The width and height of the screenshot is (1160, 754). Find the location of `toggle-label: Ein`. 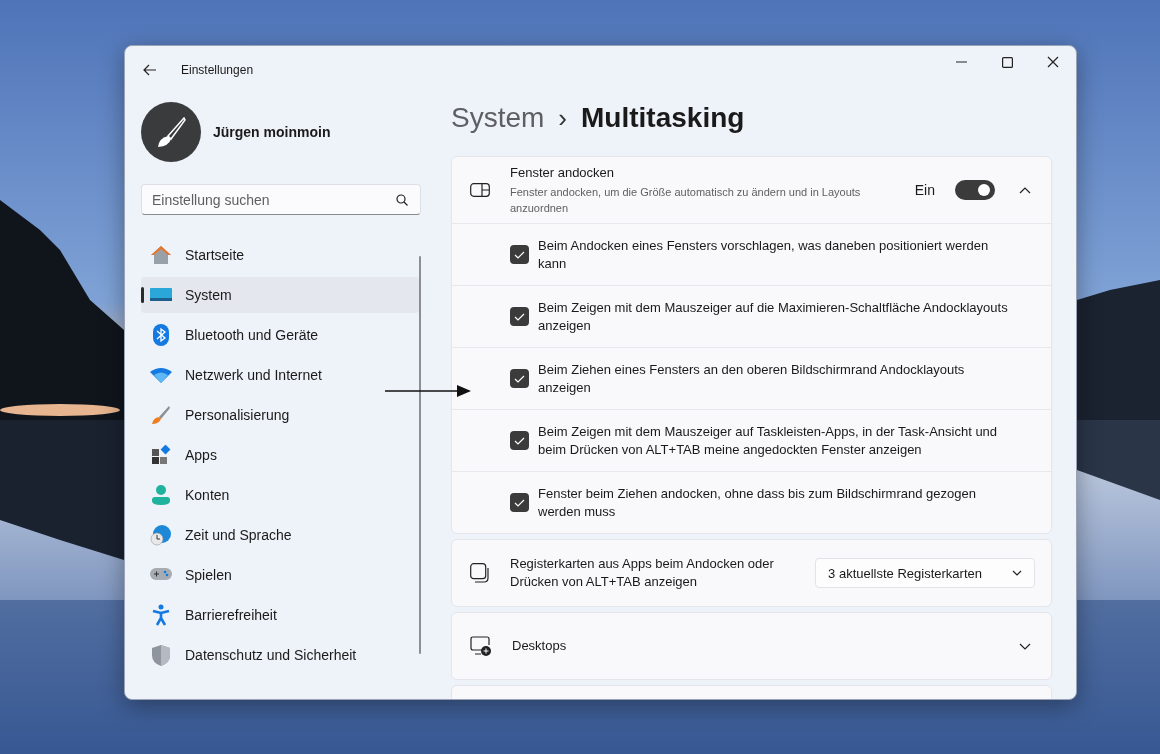

toggle-label: Ein is located at coordinates (924, 190).